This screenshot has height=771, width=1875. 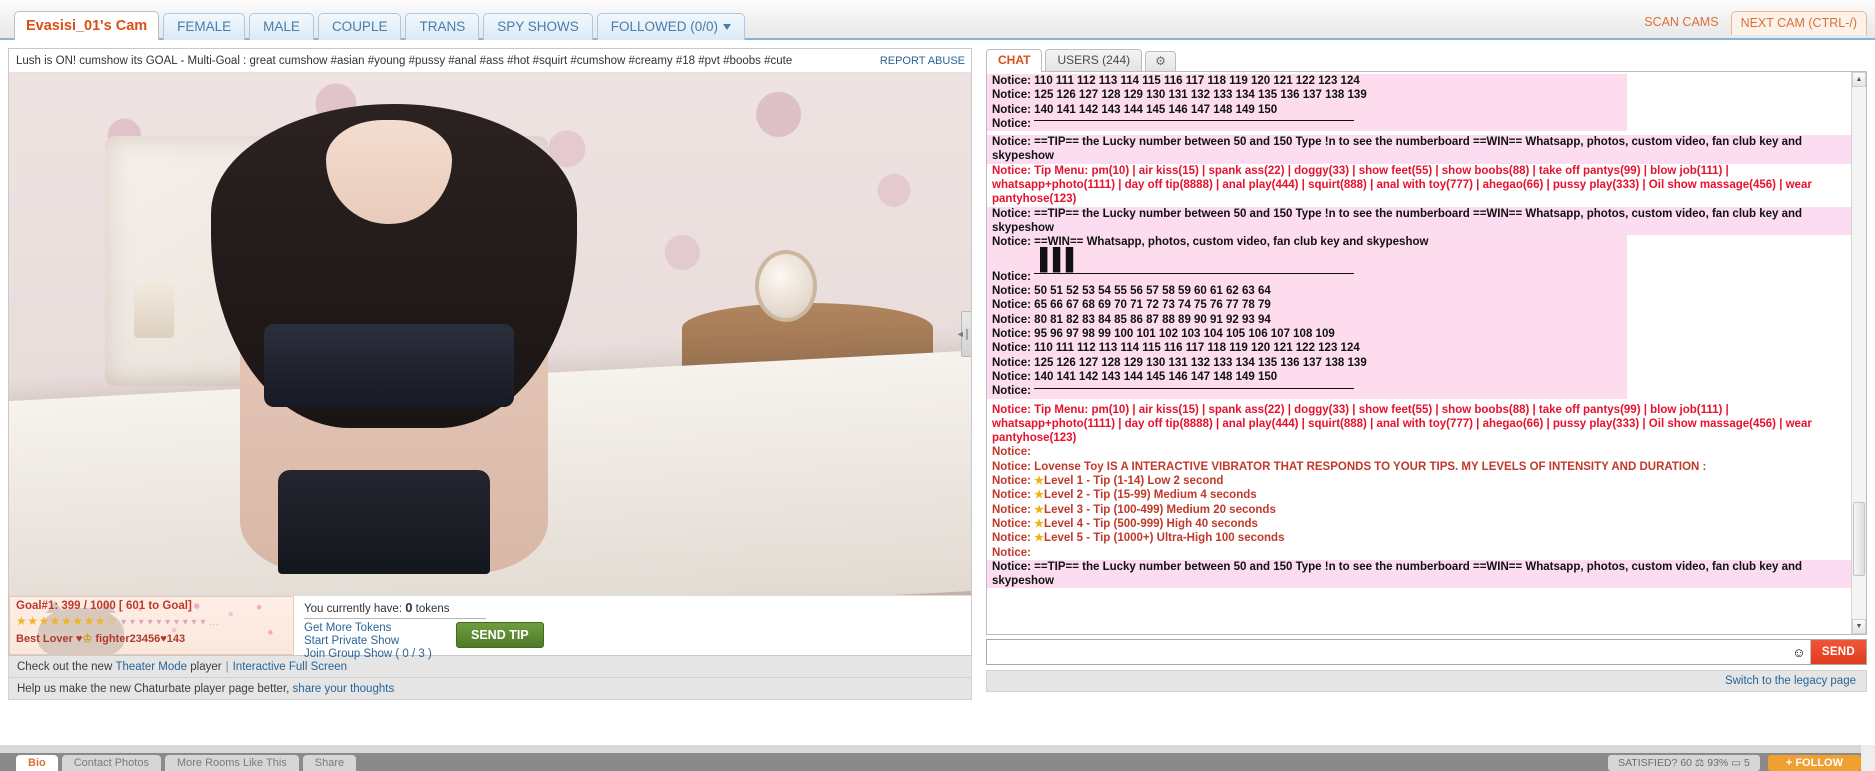 I want to click on chat-scrollbar: ▲ ▼, so click(x=1858, y=353).